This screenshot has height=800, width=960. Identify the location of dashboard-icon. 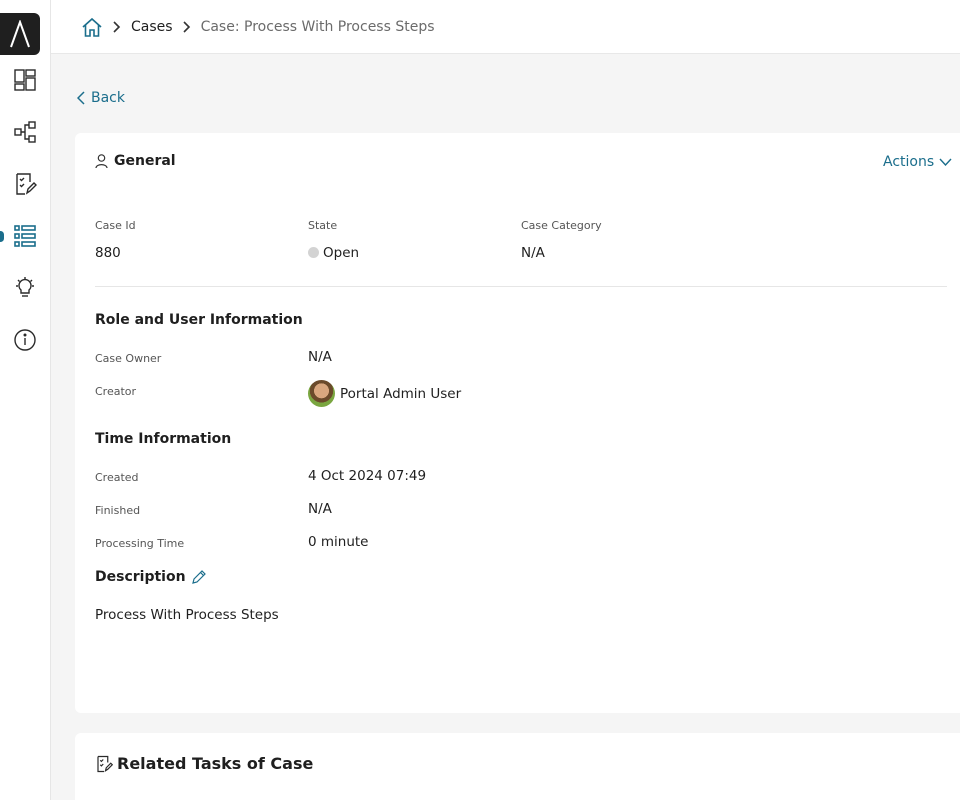
(25, 80).